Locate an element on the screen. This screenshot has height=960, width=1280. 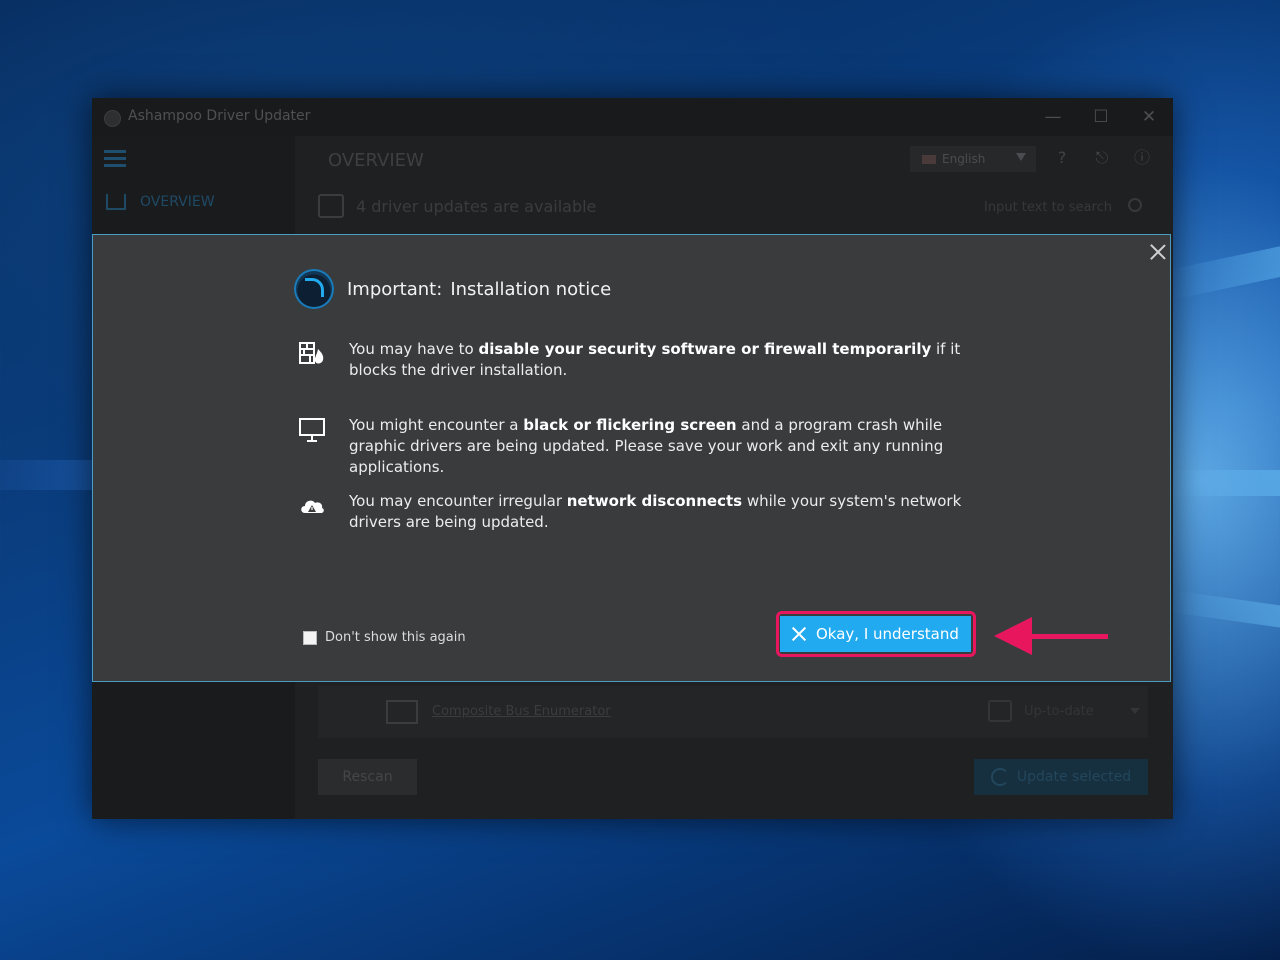
update-selected-label: Update selected is located at coordinates (1074, 777).